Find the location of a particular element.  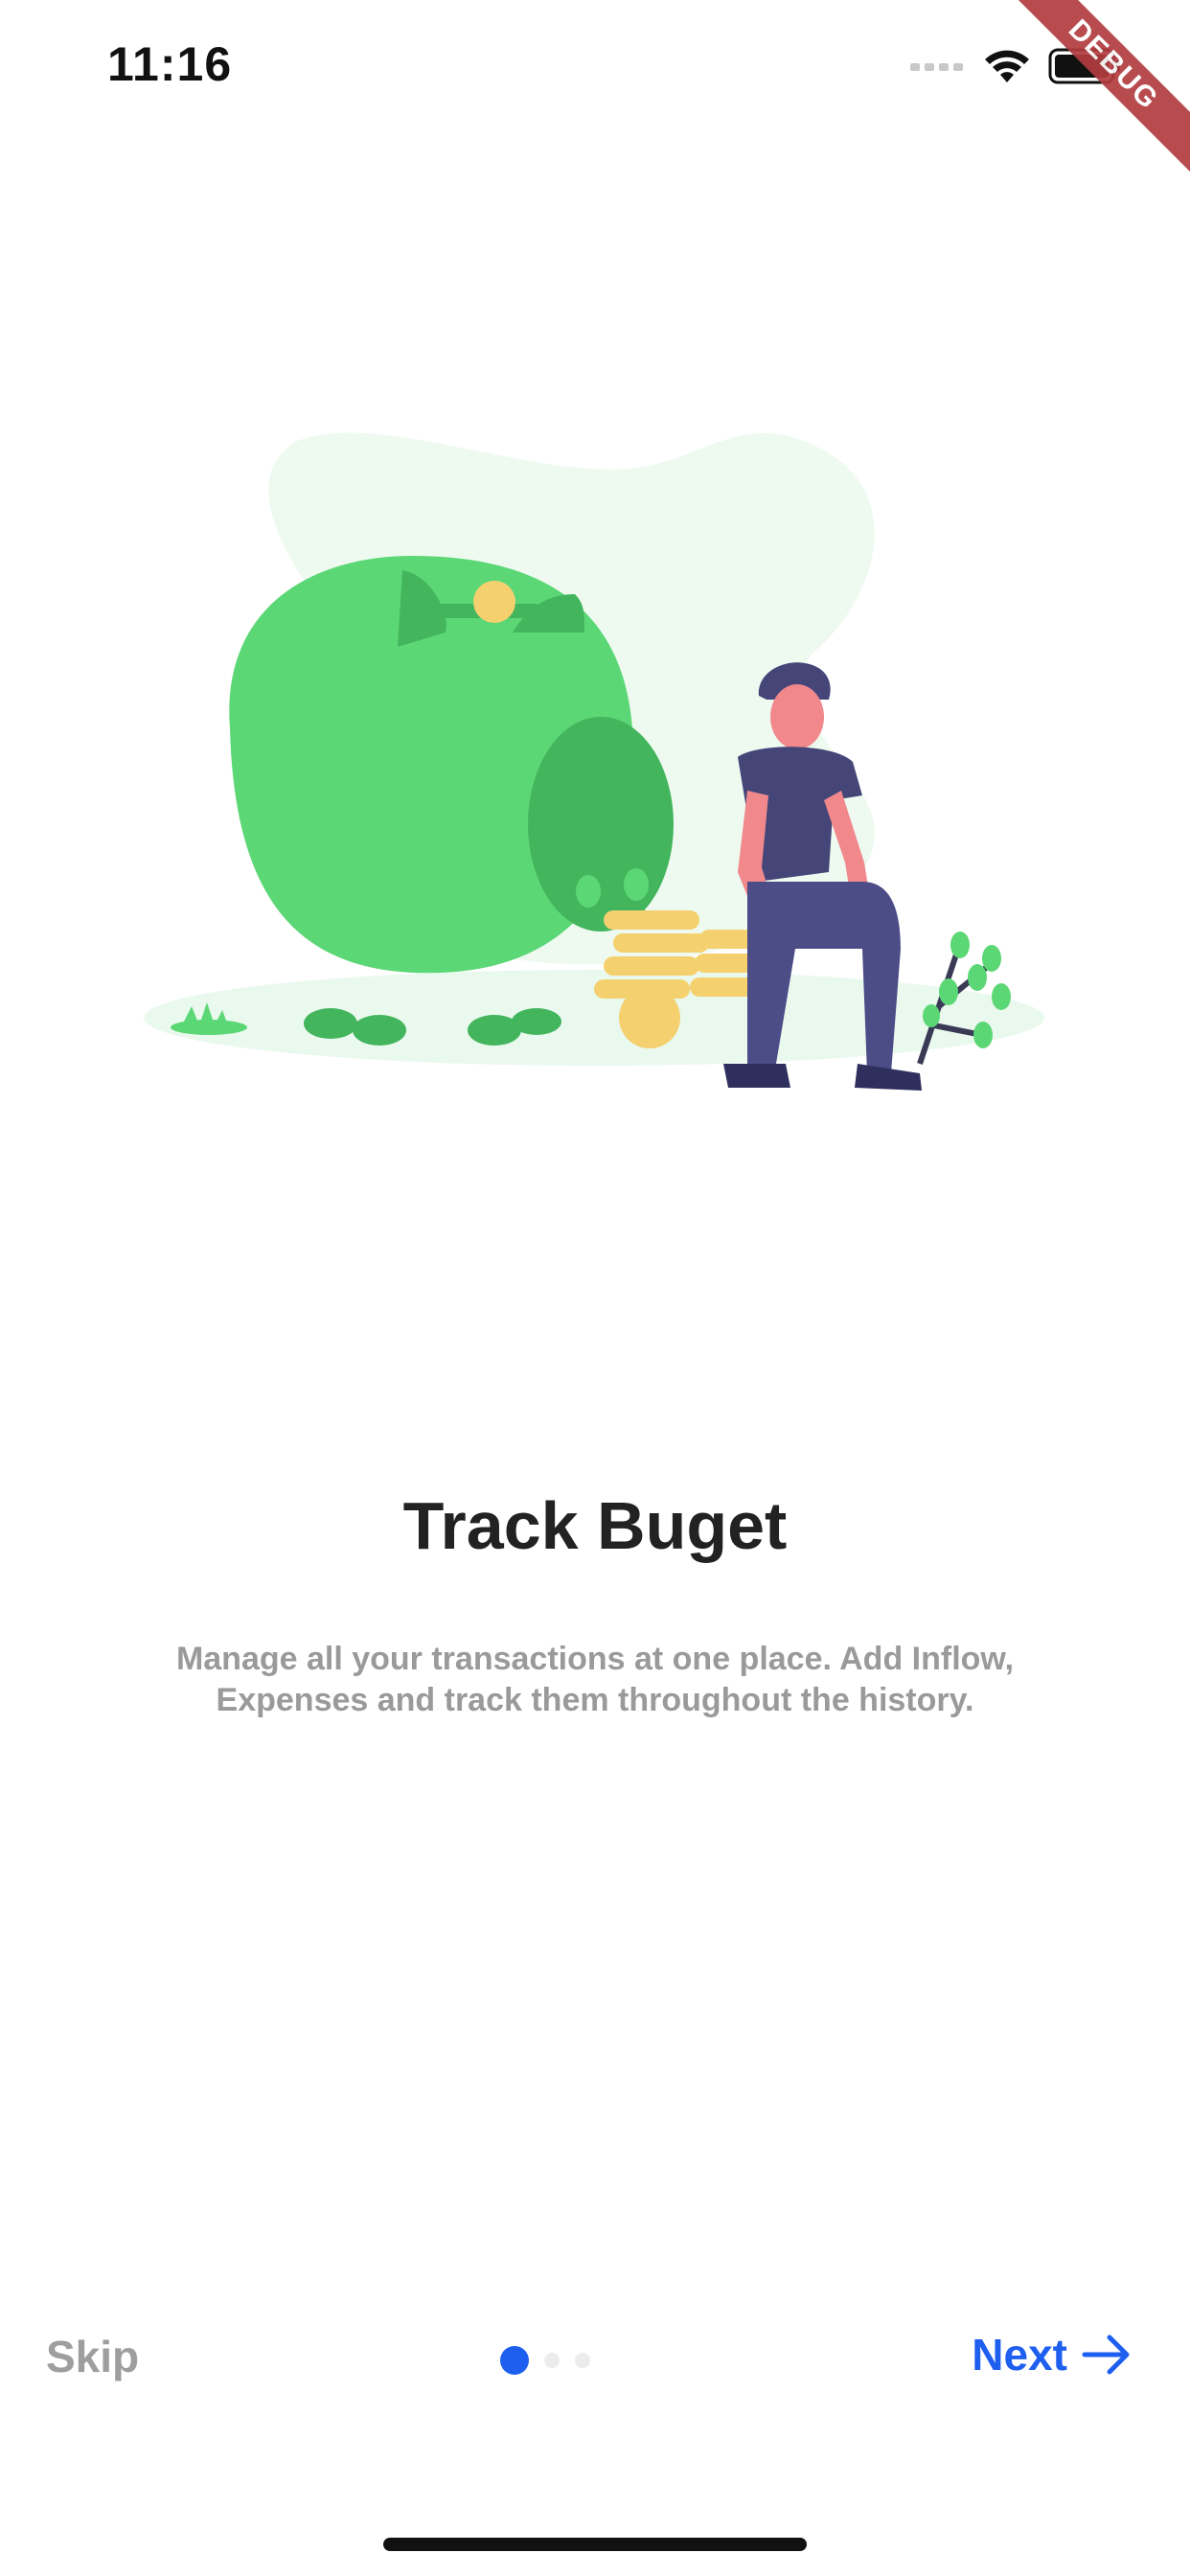

ground-shadow is located at coordinates (594, 1018).